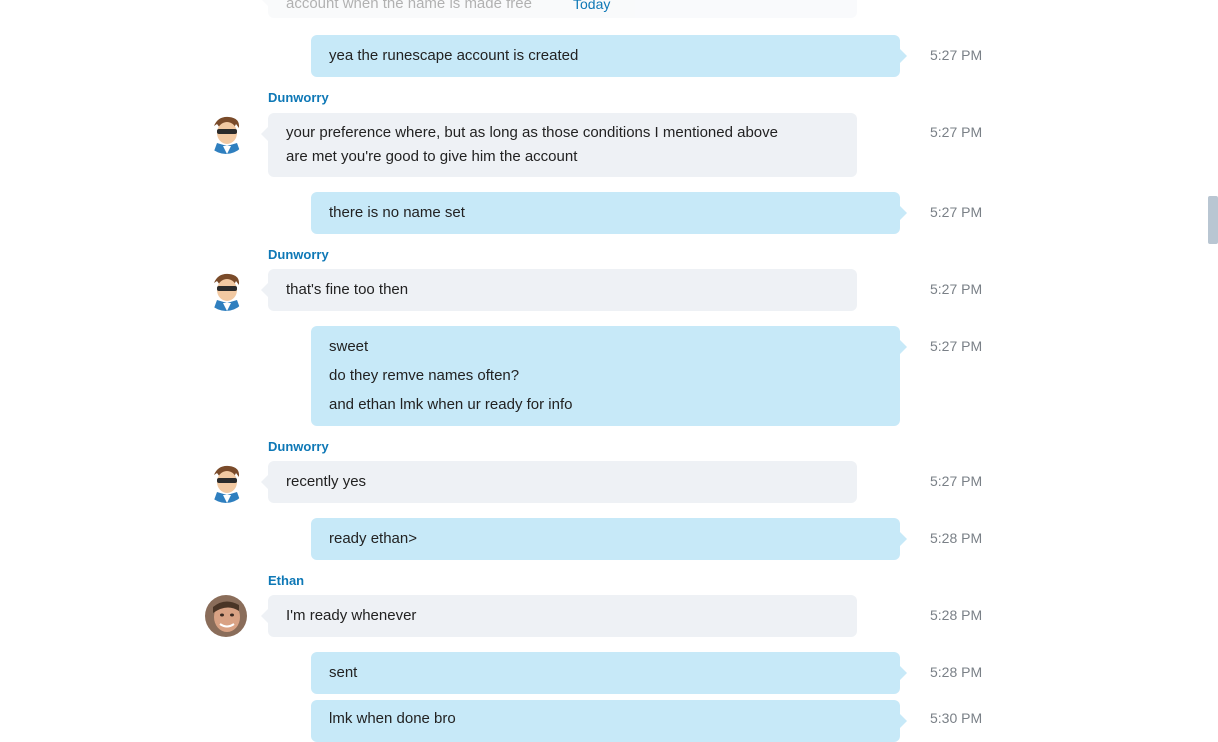 The image size is (1218, 742). Describe the element at coordinates (373, 538) in the screenshot. I see `message-text: ready ethan>` at that location.